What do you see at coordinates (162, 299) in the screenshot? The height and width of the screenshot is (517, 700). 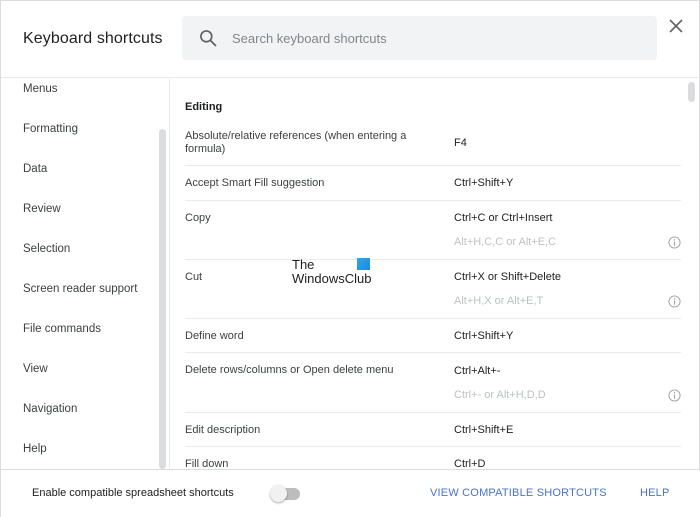 I see `sidebar-scrollbar` at bounding box center [162, 299].